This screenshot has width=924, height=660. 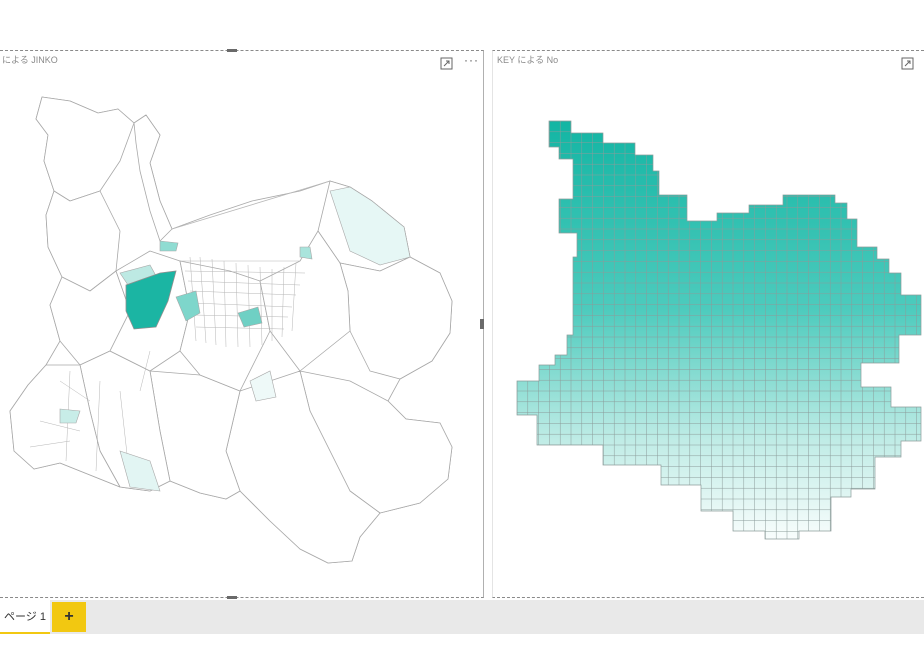 What do you see at coordinates (462, 24) in the screenshot?
I see `report-header-space` at bounding box center [462, 24].